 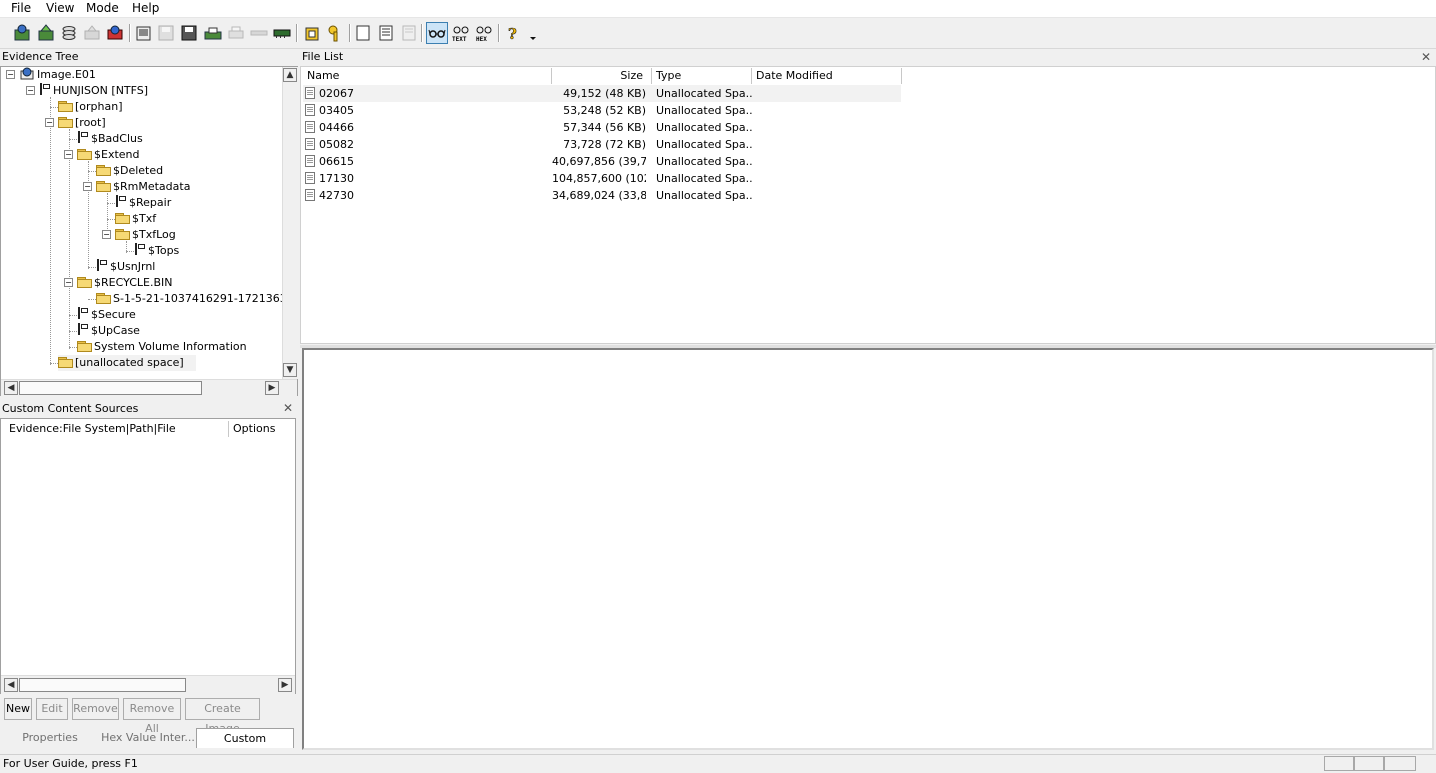 I want to click on add-evidence-icon, so click(x=22, y=33).